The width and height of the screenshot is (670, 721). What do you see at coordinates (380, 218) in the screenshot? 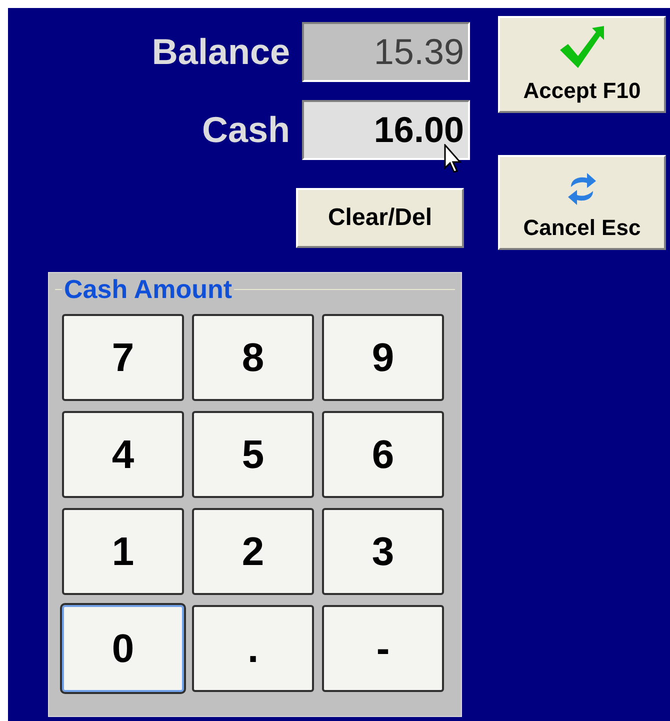
I see `clear-button: Clear/Del` at bounding box center [380, 218].